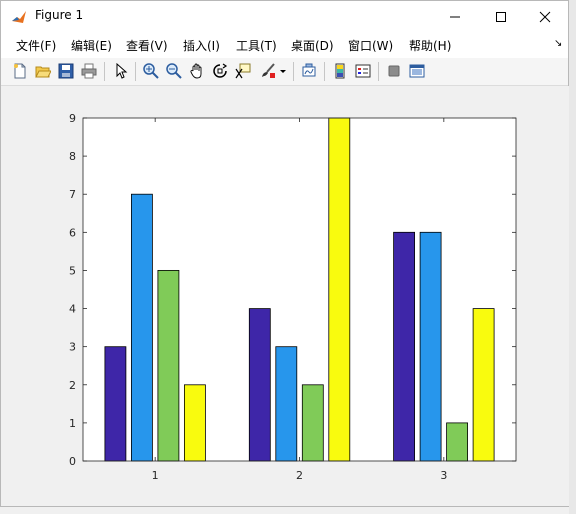 The width and height of the screenshot is (576, 514). Describe the element at coordinates (312, 45) in the screenshot. I see `menu-desktop: 桌面(D)` at that location.